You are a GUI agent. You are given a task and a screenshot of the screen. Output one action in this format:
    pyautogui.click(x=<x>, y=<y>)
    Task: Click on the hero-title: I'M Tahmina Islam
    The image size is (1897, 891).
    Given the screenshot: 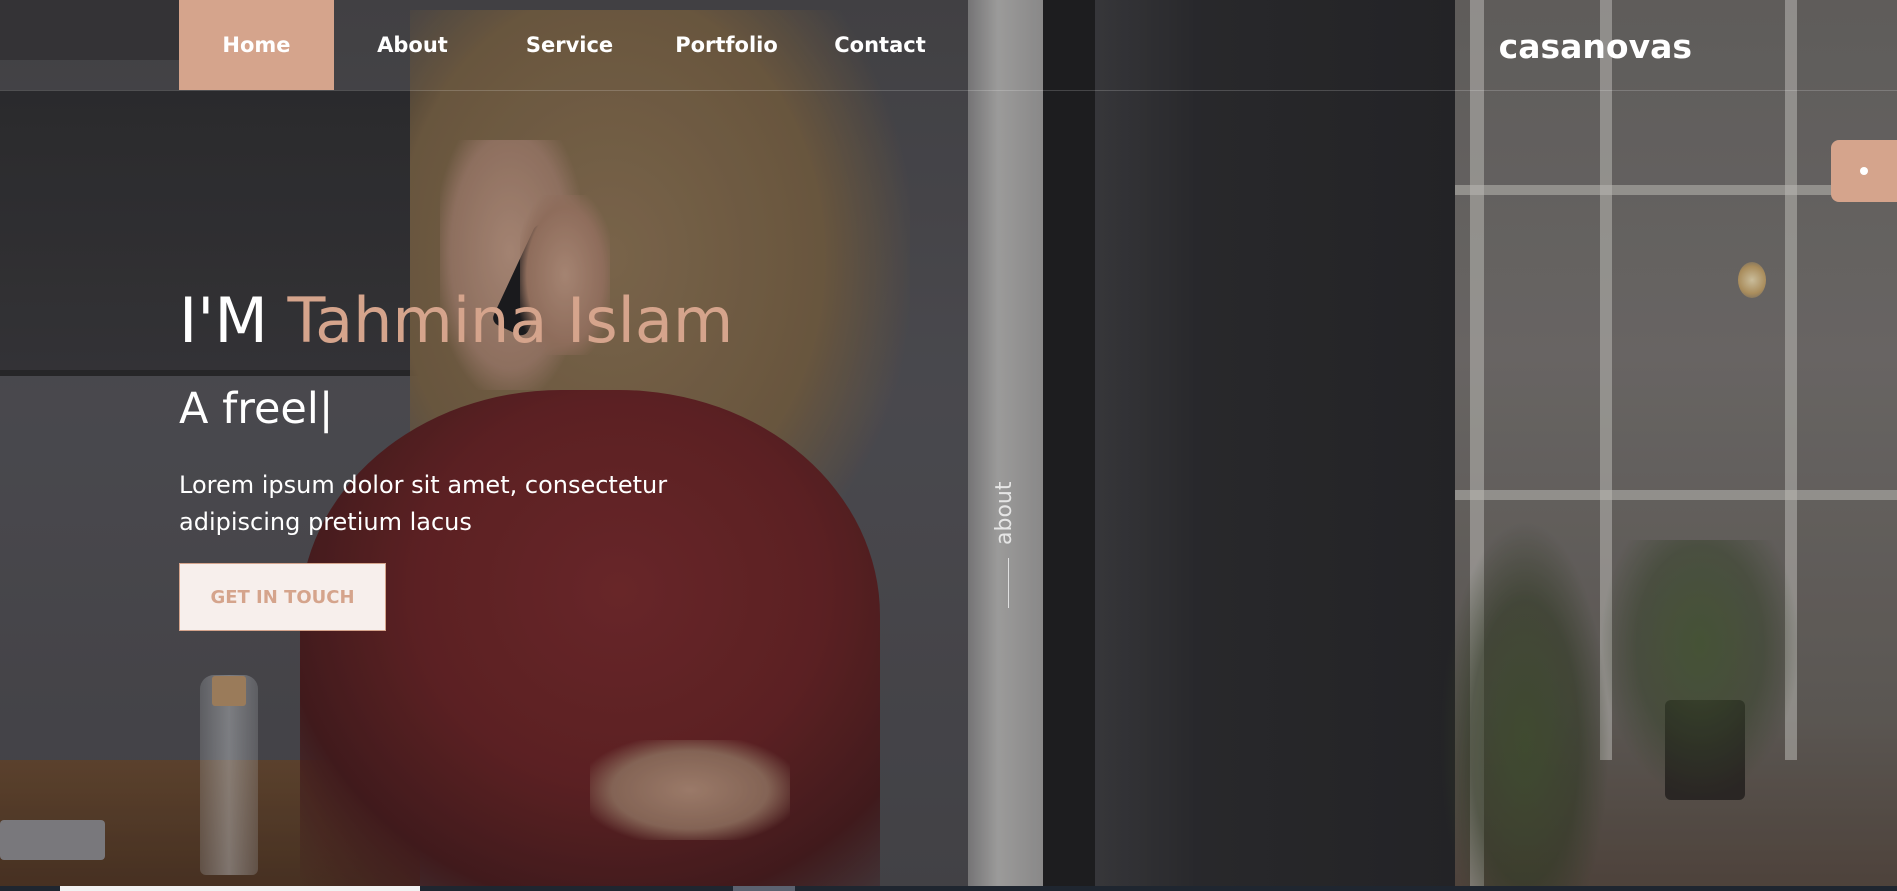 What is the action you would take?
    pyautogui.click(x=456, y=321)
    